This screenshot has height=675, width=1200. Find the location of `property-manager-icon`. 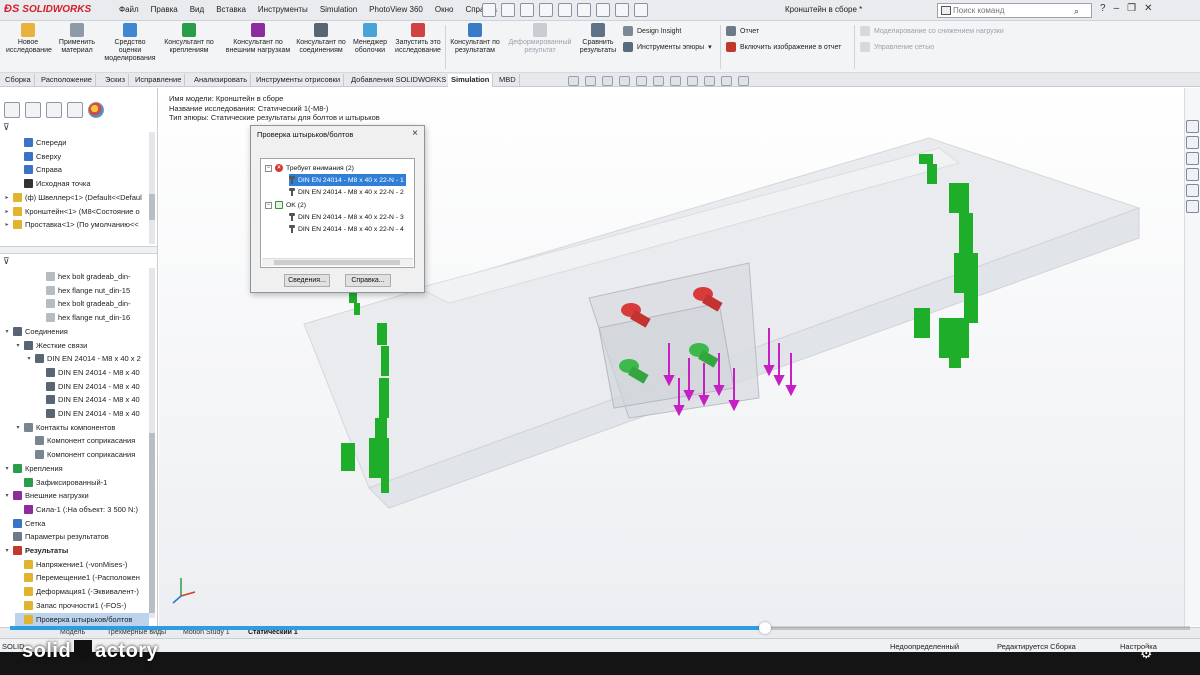

property-manager-icon is located at coordinates (33, 110).